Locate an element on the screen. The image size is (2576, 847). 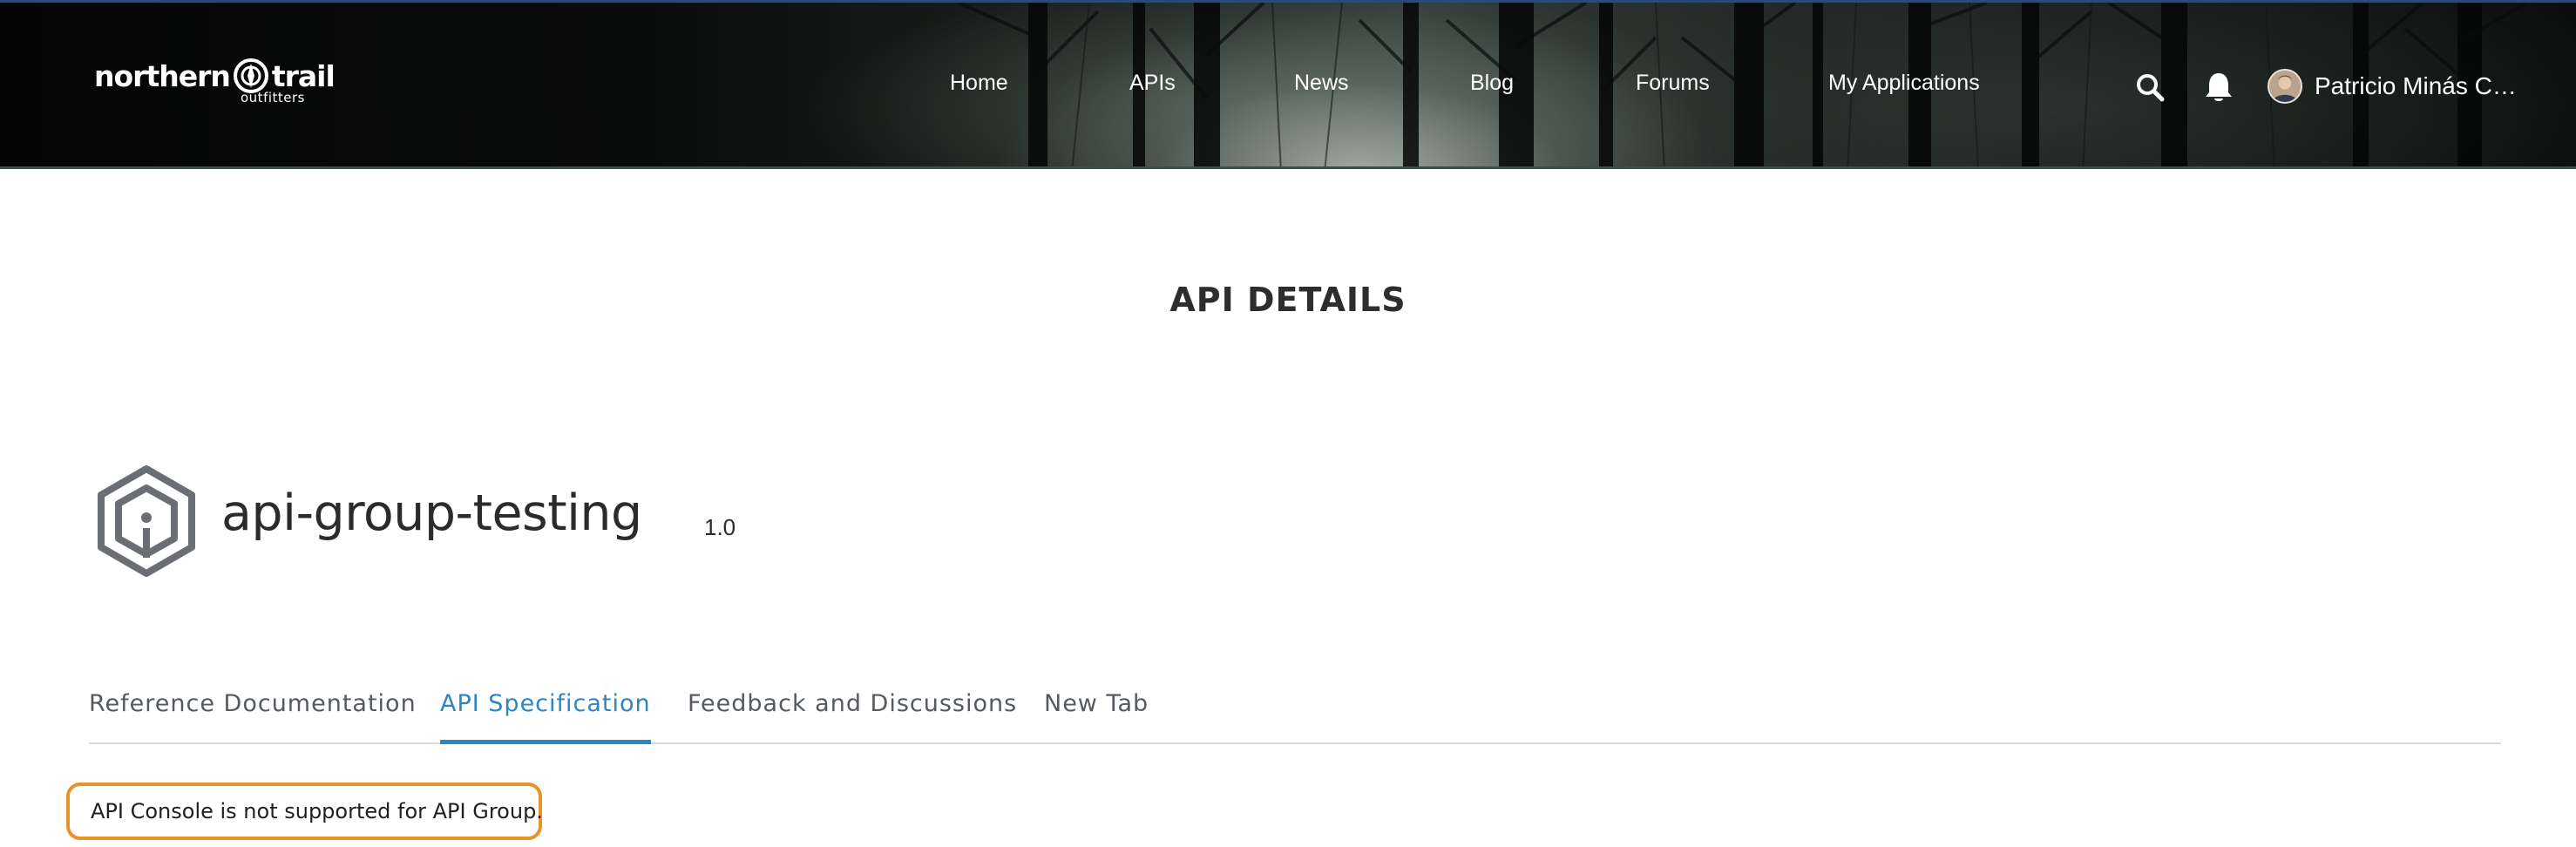
nav-item-news: News is located at coordinates (1322, 83).